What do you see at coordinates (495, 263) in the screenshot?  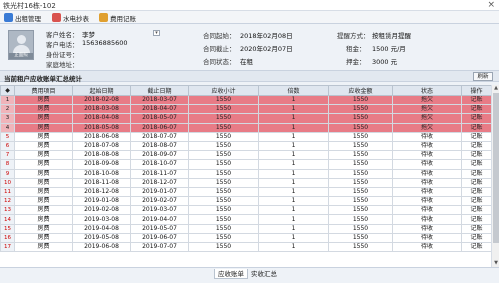 I see `scroll-down-icon: ▼` at bounding box center [495, 263].